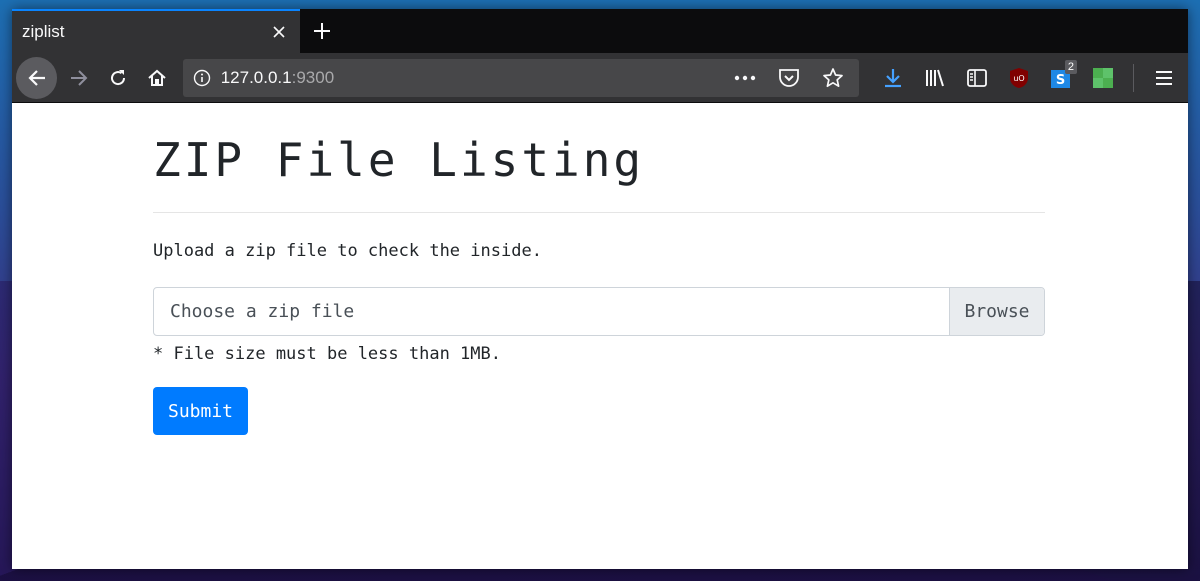 The image size is (1200, 581). I want to click on svg-text: S, so click(1060, 80).